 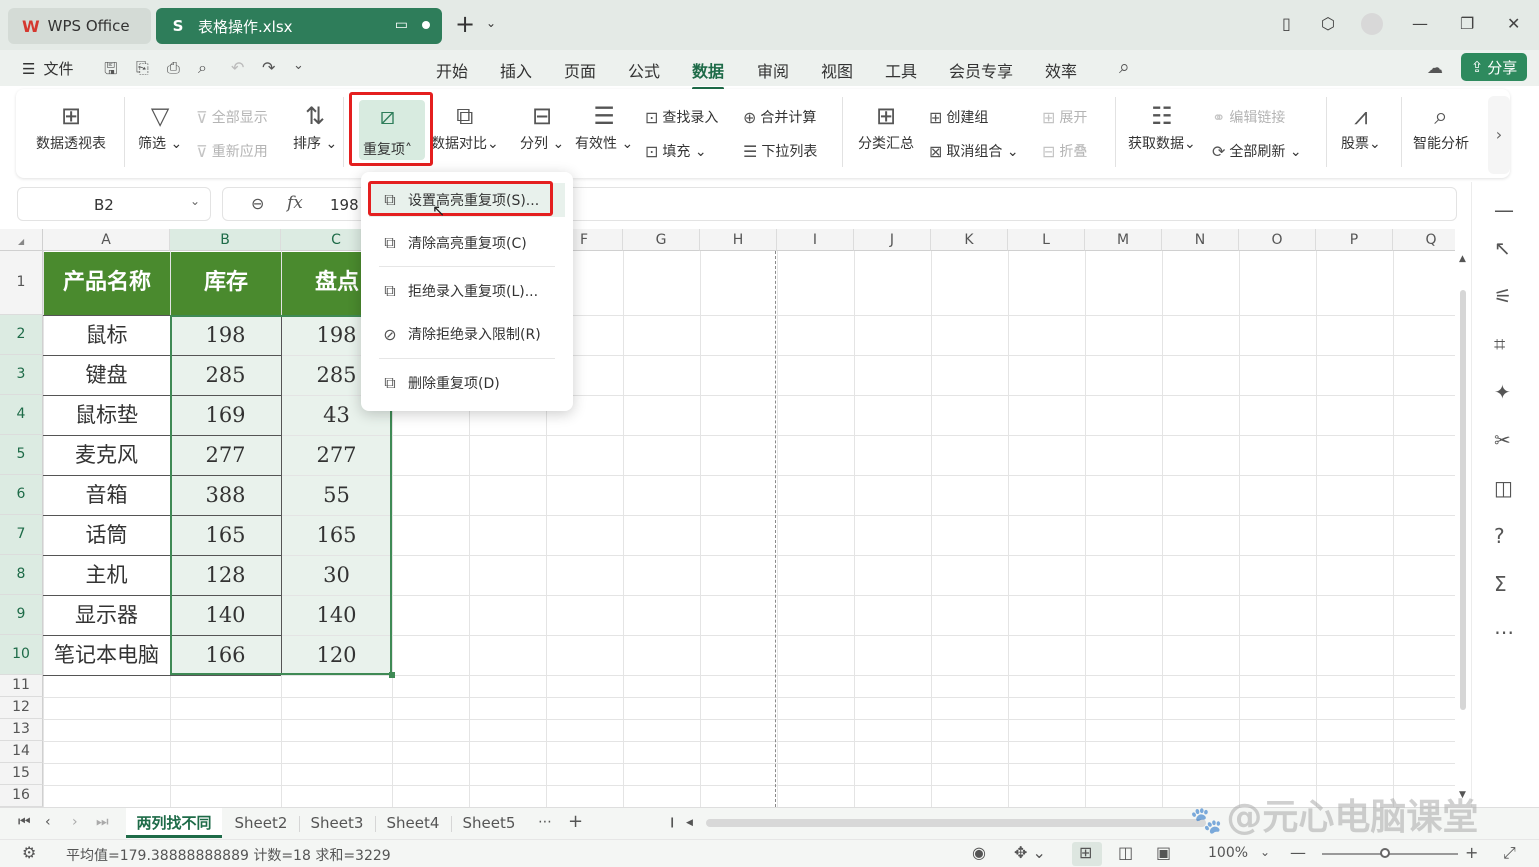 What do you see at coordinates (79, 26) in the screenshot?
I see `wps-office-home-tab: W WPS Office` at bounding box center [79, 26].